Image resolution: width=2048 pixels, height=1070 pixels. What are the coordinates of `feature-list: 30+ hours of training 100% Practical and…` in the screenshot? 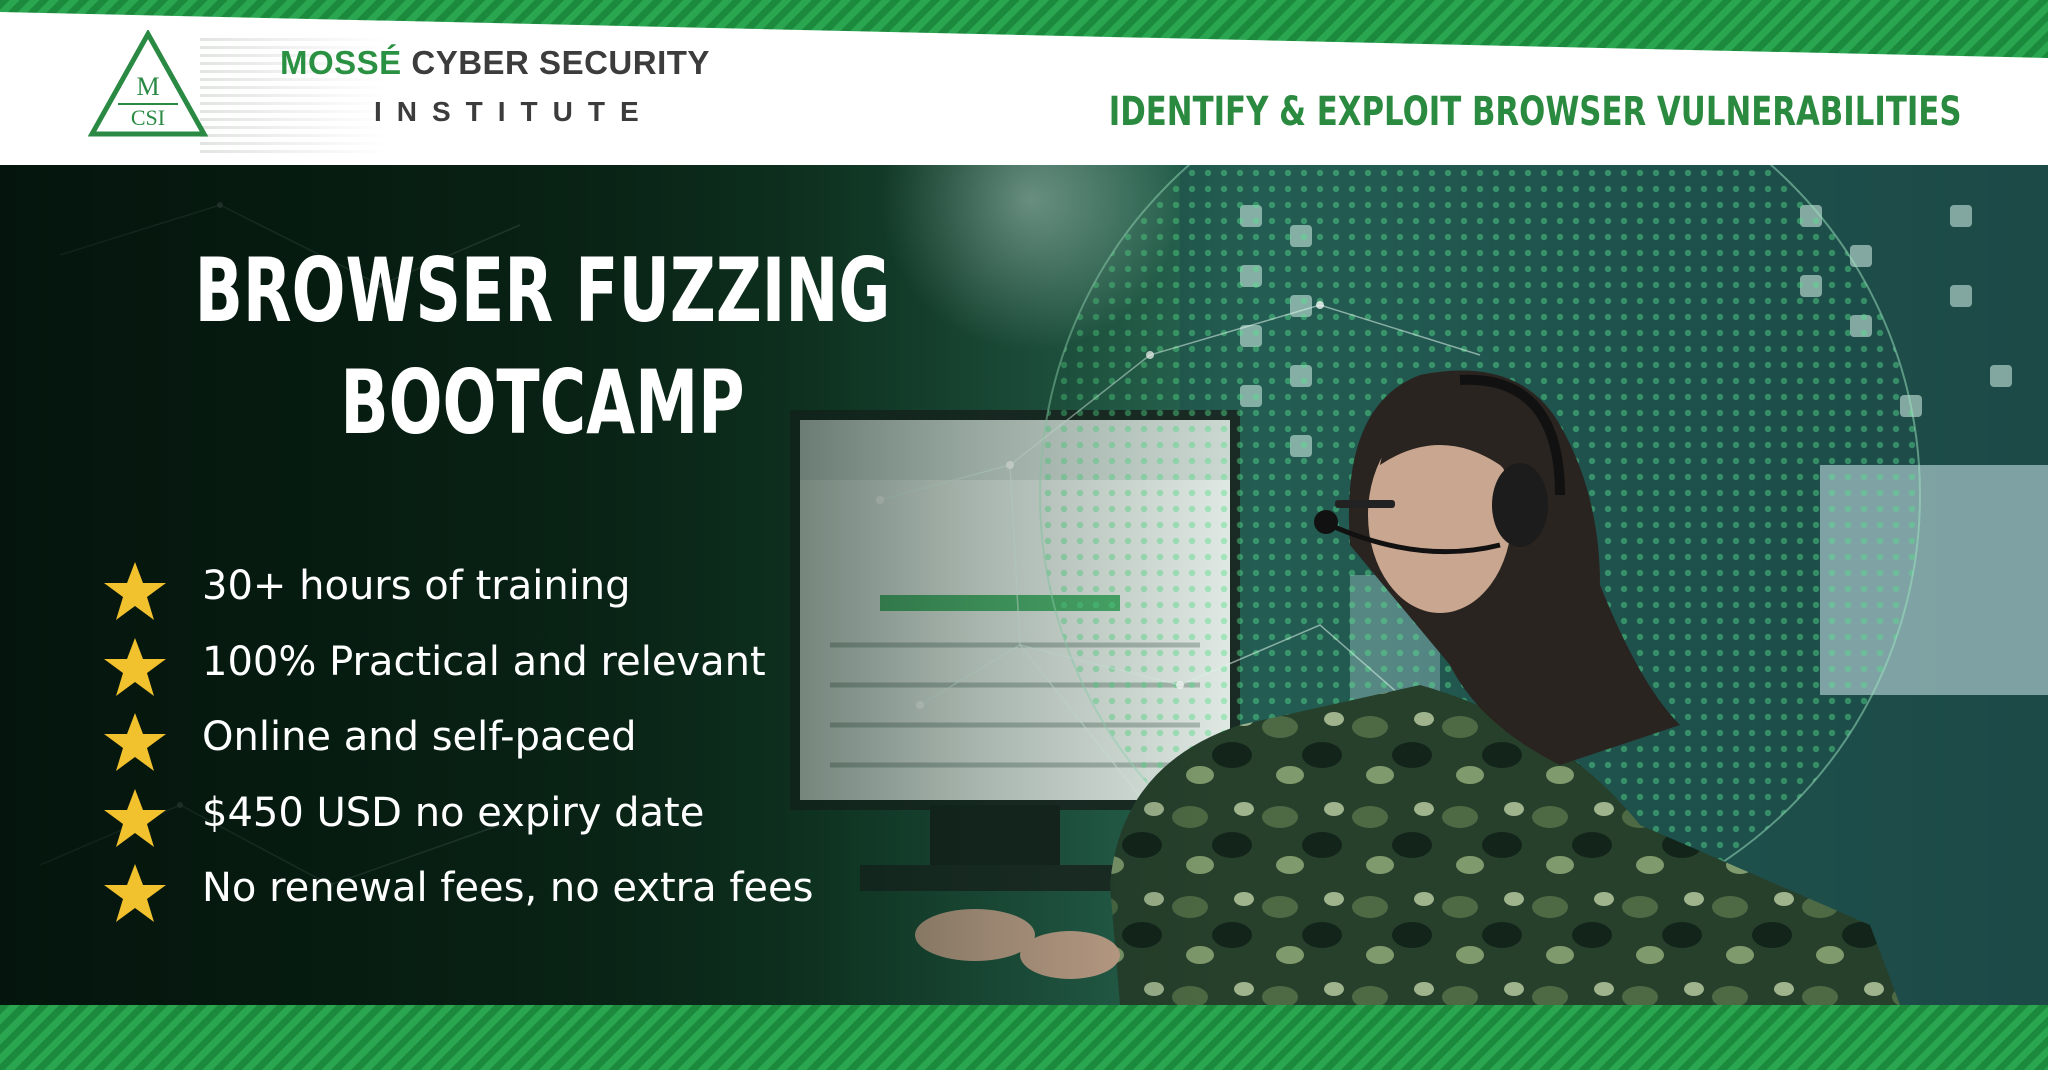 It's located at (492, 749).